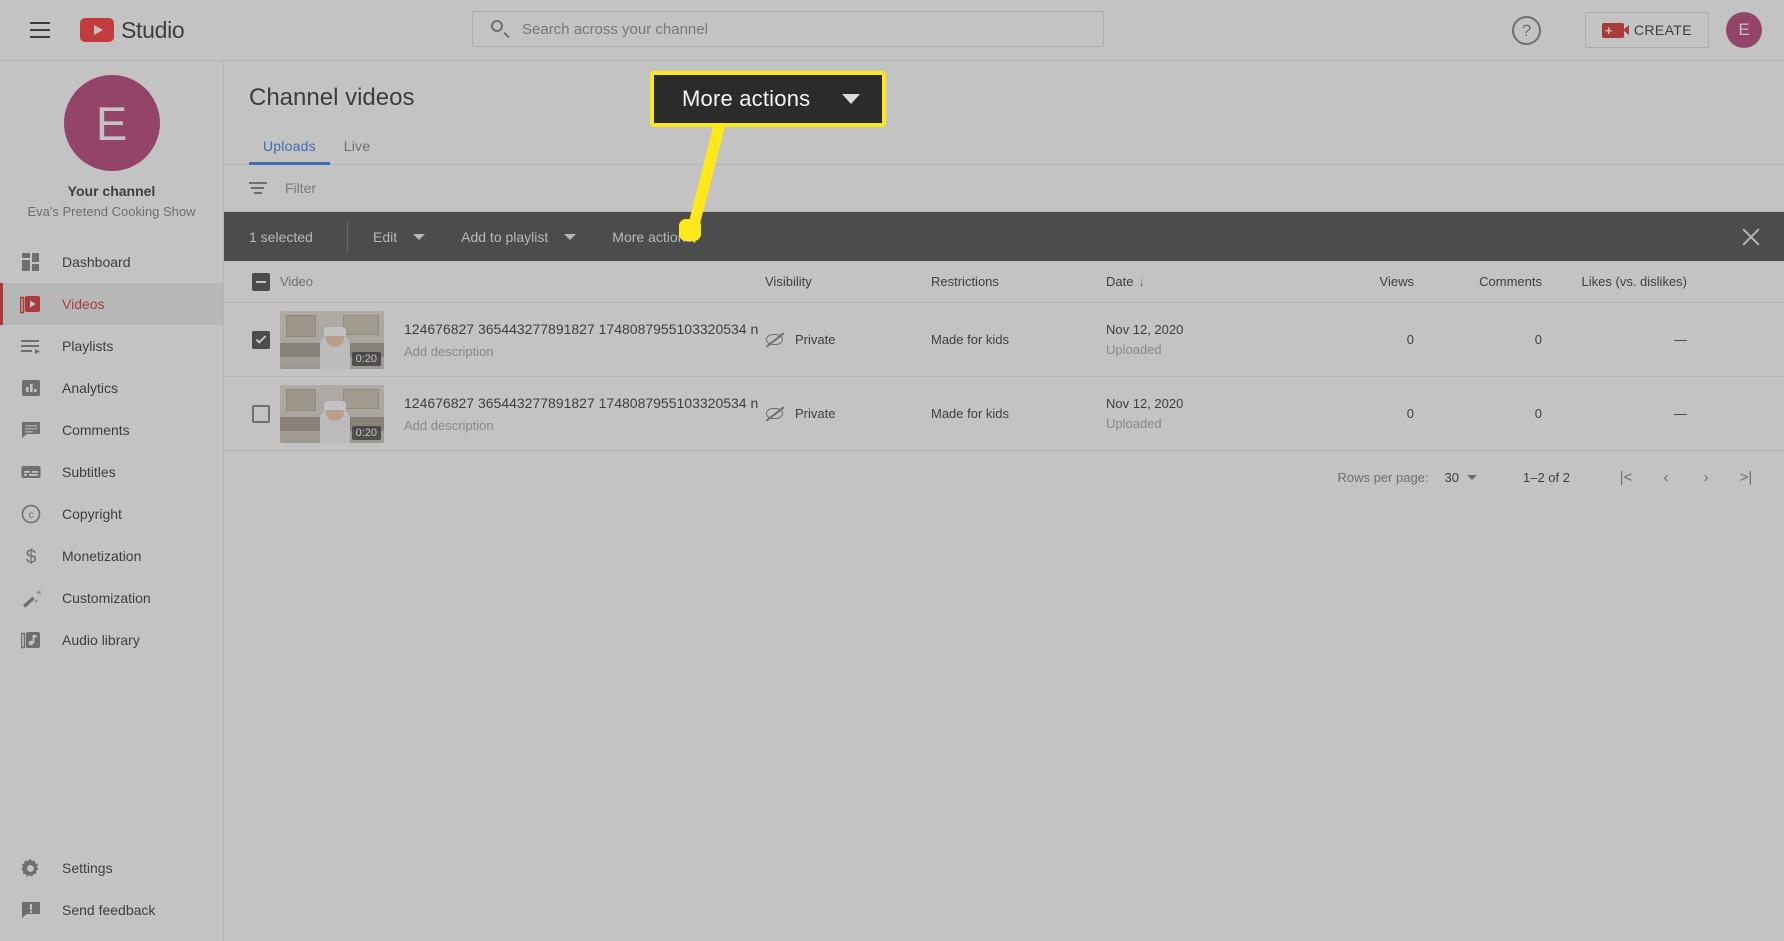 The image size is (1784, 941). What do you see at coordinates (1706, 477) in the screenshot?
I see `next-page-button: ›` at bounding box center [1706, 477].